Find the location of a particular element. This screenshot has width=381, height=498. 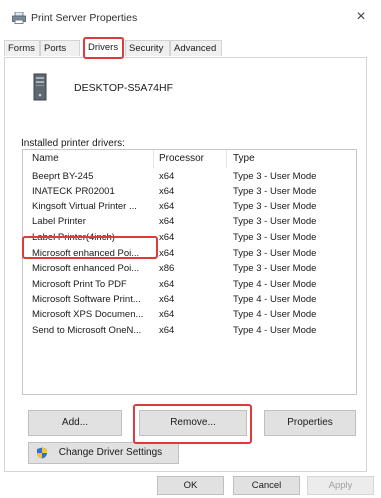

driver-name: Label Printer is located at coordinates (59, 221).